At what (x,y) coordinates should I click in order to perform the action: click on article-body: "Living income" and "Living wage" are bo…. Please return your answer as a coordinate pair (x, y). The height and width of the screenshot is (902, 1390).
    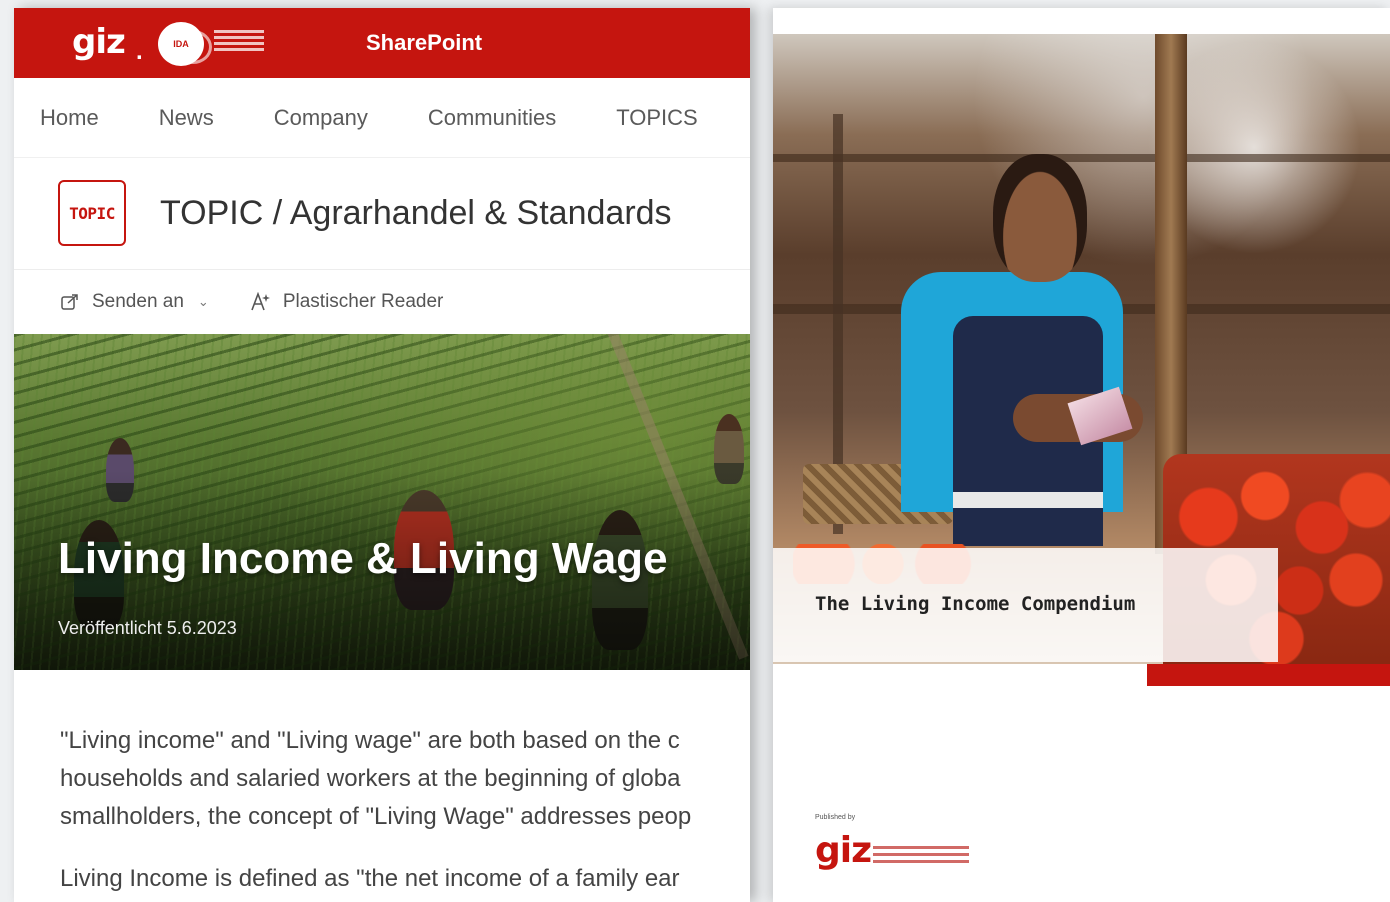
    Looking at the image, I should click on (382, 784).